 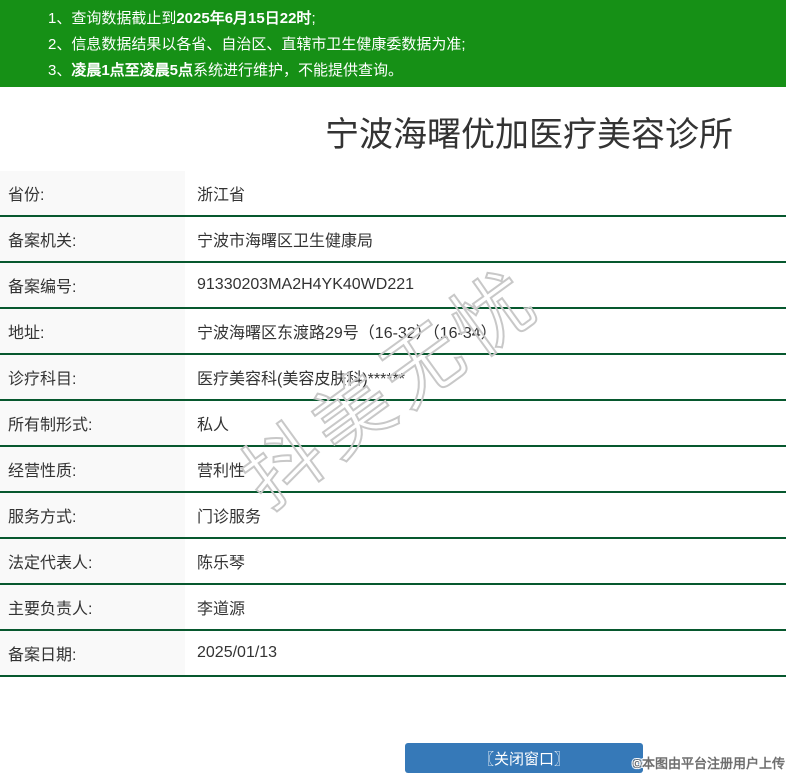 I want to click on notice-line-2: 2、信息数据结果以各省、自治区、直辖市卫生健康委数据为准;, so click(x=412, y=45).